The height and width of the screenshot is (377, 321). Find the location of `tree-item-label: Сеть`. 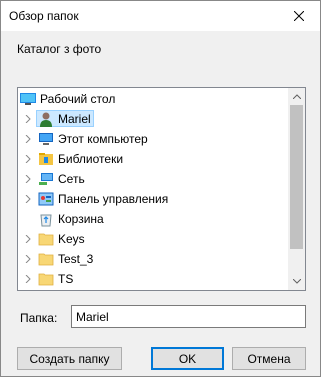

tree-item-label: Сеть is located at coordinates (71, 179).